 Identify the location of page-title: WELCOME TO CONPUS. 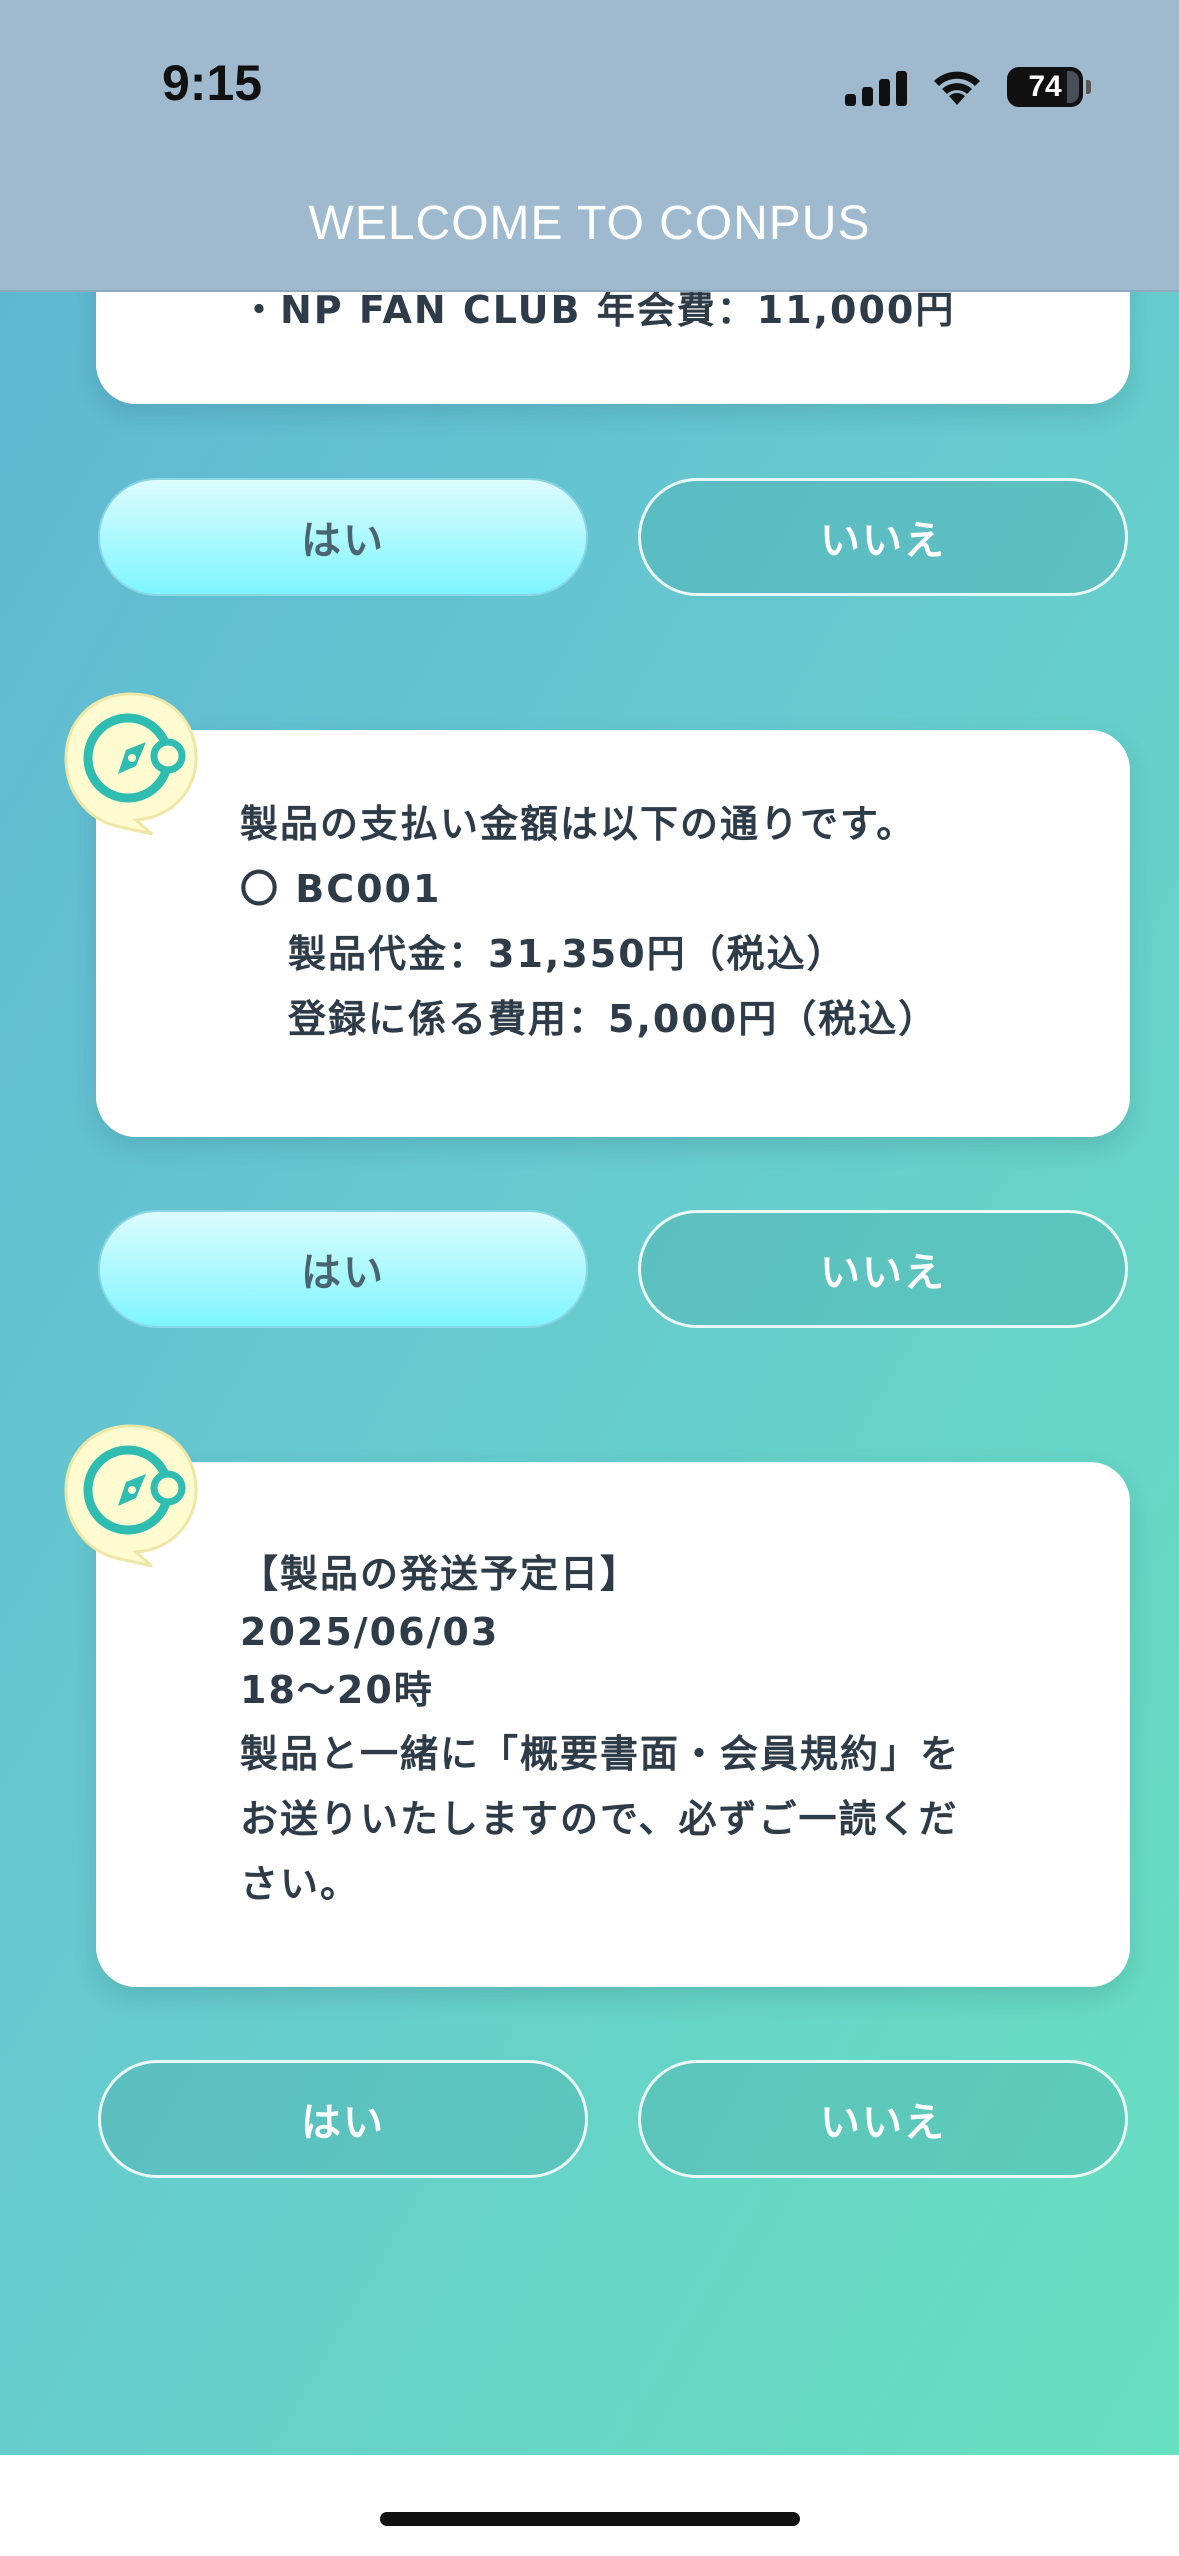
(589, 223).